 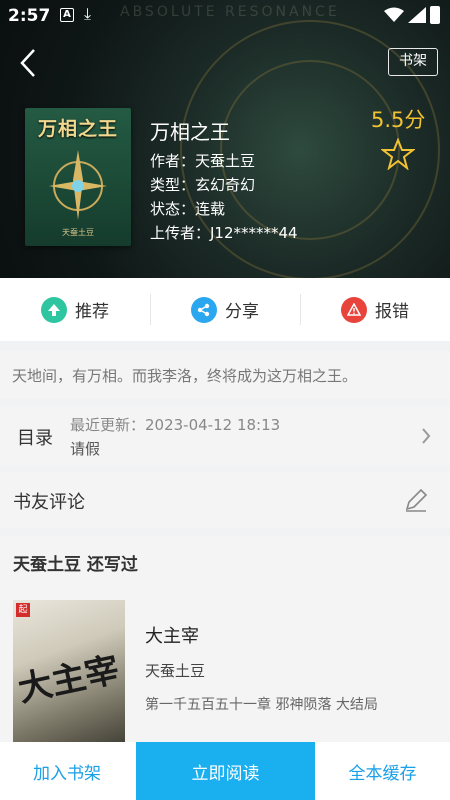 I want to click on book-score: 5.5分, so click(x=398, y=120).